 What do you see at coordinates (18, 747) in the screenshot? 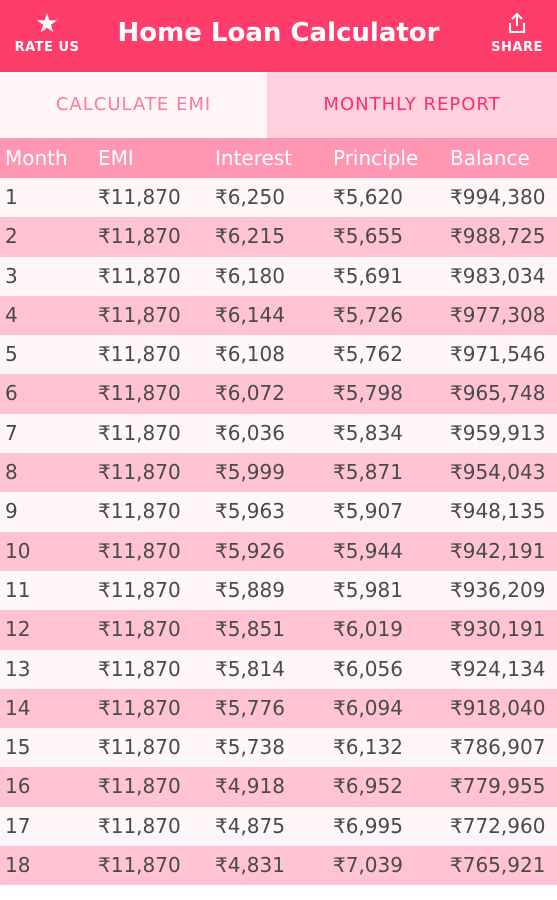
I see `cell-month: 15` at bounding box center [18, 747].